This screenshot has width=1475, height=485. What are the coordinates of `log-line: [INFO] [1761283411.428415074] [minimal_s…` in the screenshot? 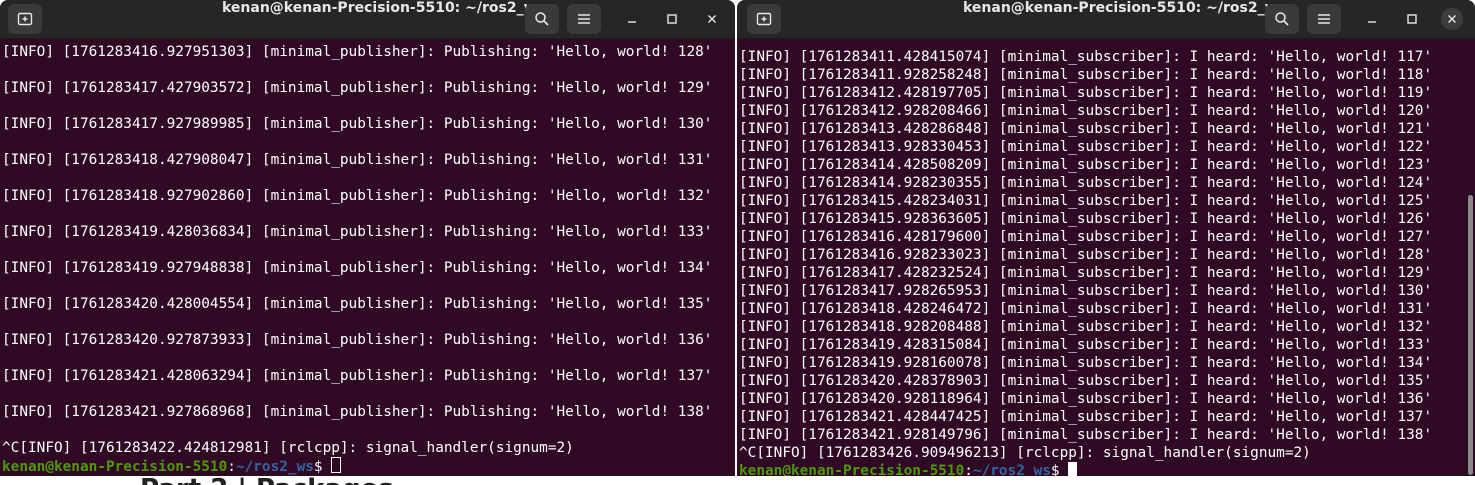 It's located at (1086, 57).